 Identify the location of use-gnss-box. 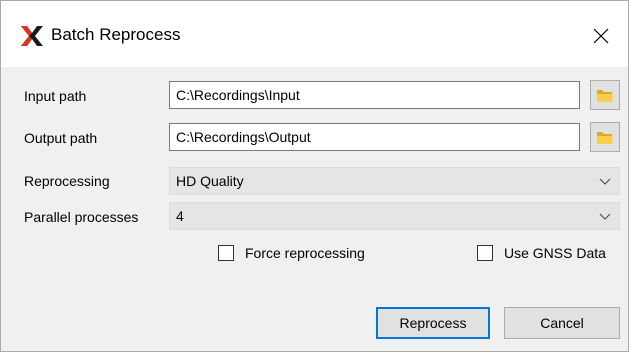
(485, 253).